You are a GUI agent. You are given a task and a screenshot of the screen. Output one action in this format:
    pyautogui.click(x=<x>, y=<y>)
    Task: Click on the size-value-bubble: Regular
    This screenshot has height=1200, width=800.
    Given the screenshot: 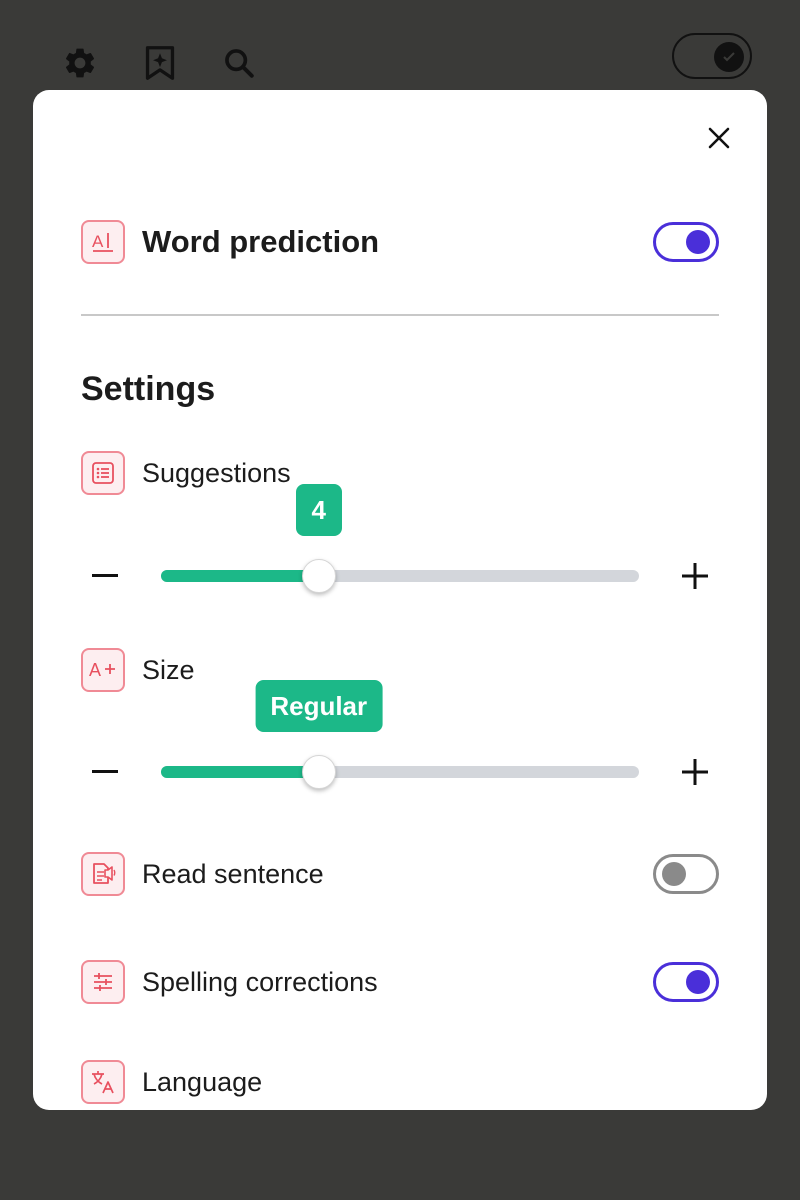 What is the action you would take?
    pyautogui.click(x=319, y=706)
    